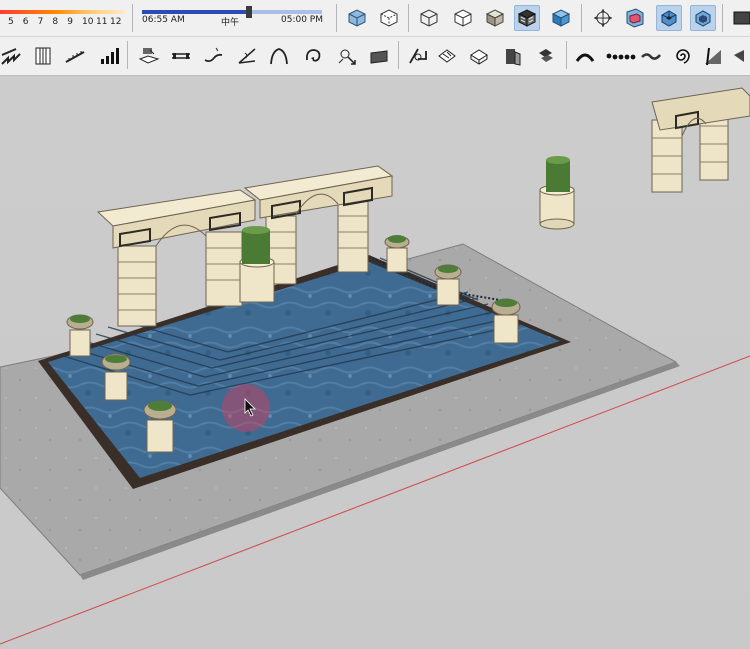  I want to click on shadow-time-slider: 06:55 AM 中午 05:00 PM, so click(232, 18).